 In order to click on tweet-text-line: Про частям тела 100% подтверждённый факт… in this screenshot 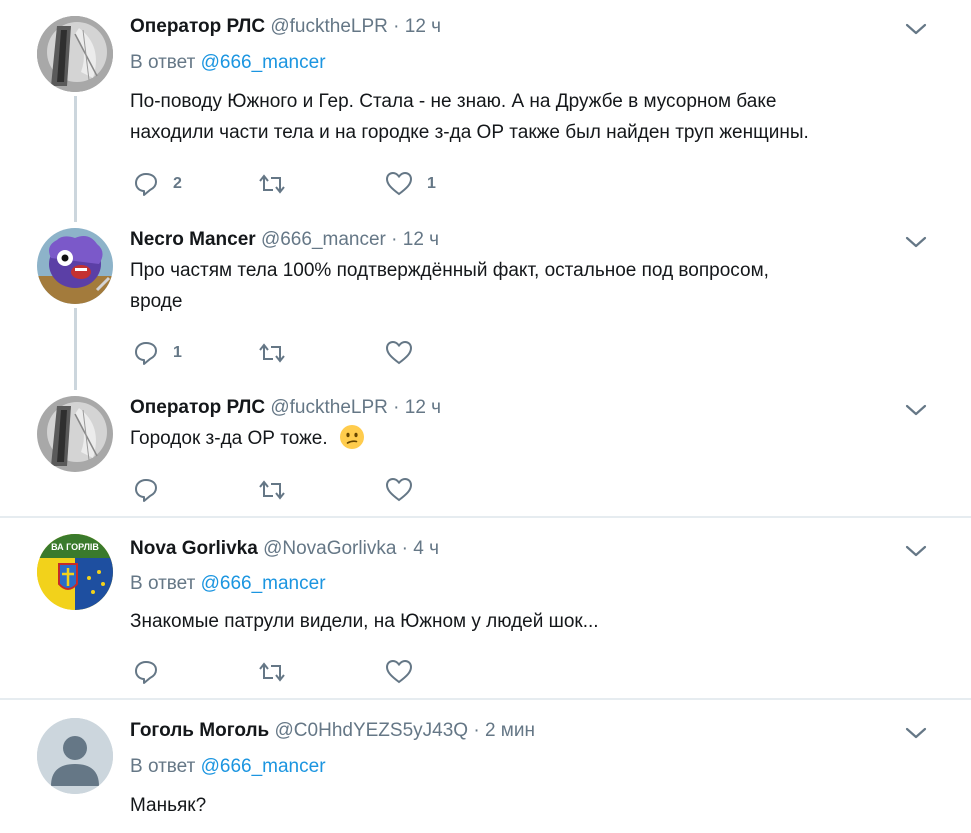, I will do `click(449, 270)`.